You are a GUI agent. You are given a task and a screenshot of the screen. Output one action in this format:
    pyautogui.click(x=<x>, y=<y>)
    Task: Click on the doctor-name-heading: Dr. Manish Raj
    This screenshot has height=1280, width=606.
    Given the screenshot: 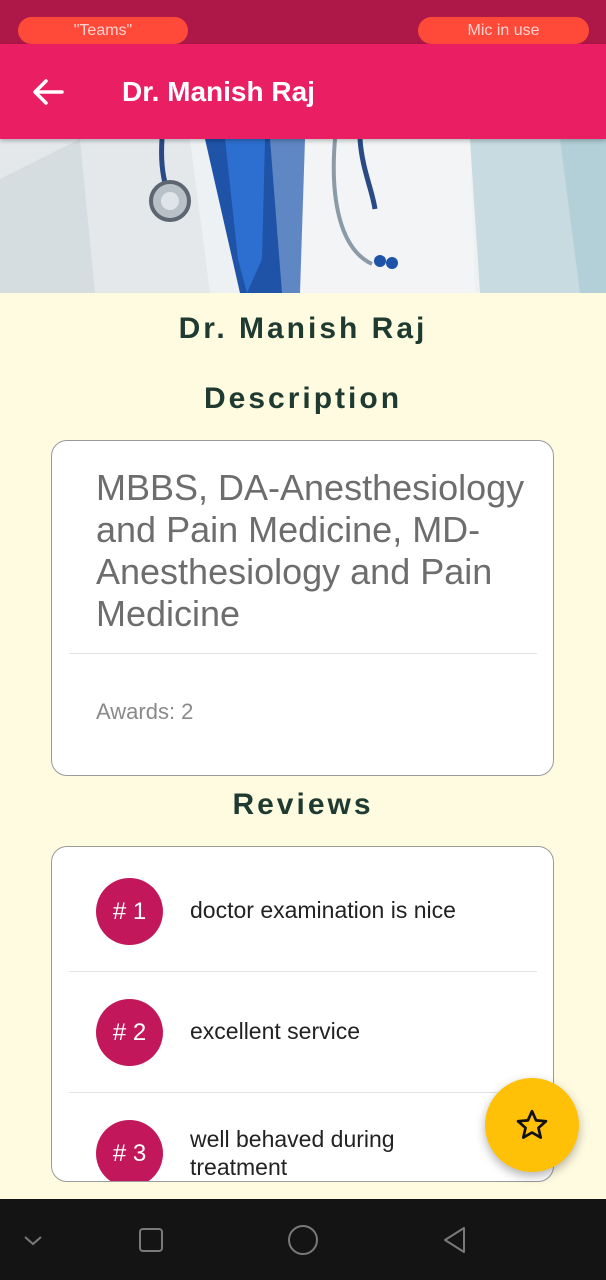 What is the action you would take?
    pyautogui.click(x=303, y=328)
    